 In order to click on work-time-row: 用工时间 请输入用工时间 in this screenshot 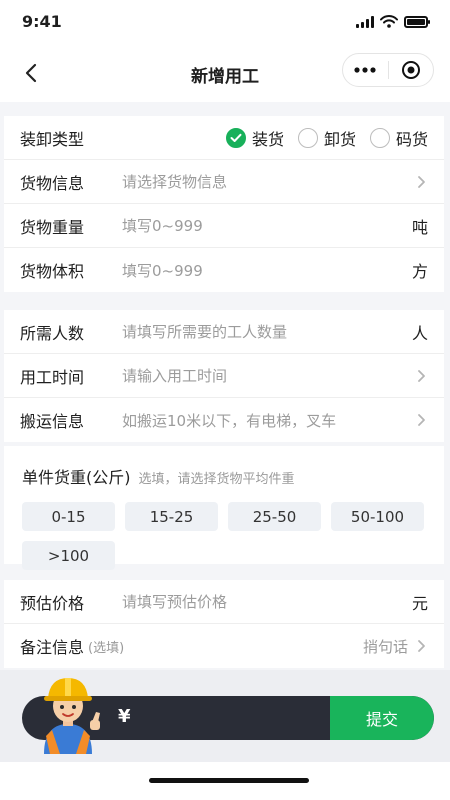, I will do `click(224, 376)`.